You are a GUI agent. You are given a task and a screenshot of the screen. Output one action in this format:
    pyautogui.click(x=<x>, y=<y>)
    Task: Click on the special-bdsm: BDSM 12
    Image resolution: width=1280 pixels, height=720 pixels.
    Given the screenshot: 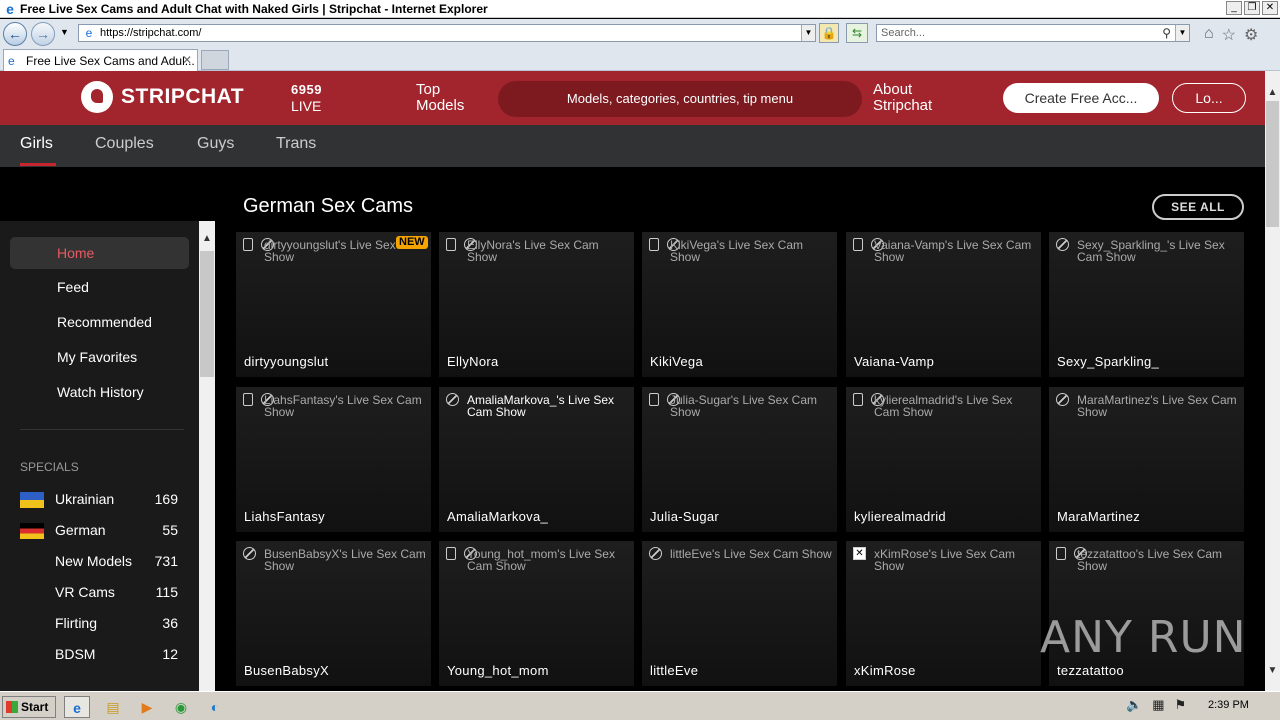 What is the action you would take?
    pyautogui.click(x=100, y=654)
    